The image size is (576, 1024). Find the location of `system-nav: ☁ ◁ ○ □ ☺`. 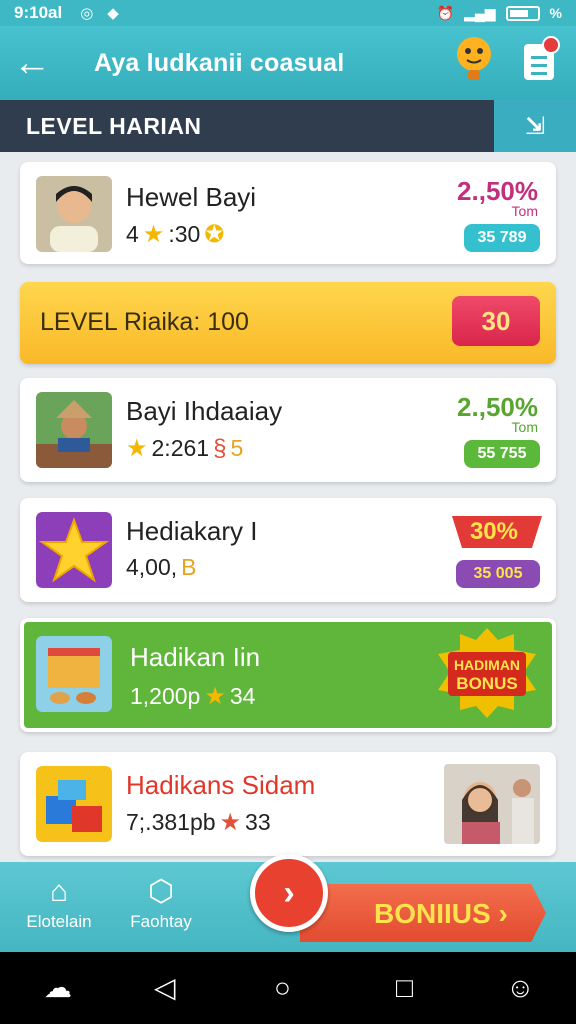

system-nav: ☁ ◁ ○ □ ☺ is located at coordinates (288, 988).